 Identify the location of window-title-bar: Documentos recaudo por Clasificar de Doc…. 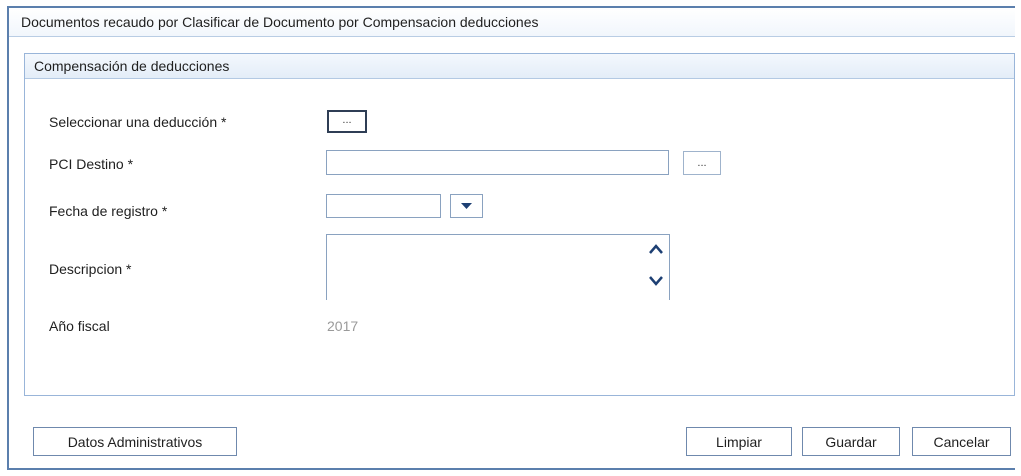
(512, 22).